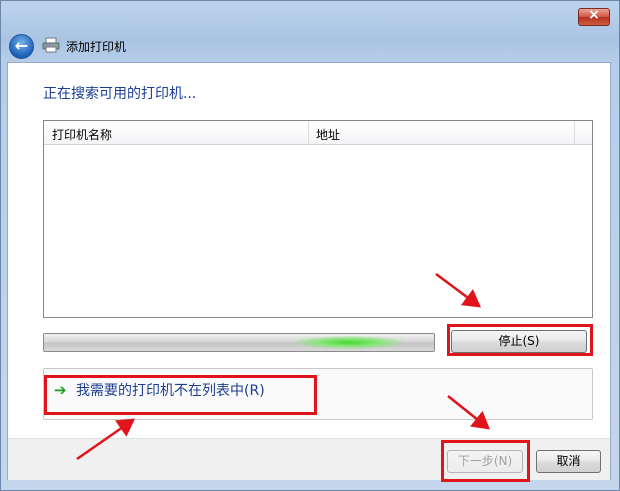  What do you see at coordinates (106, 439) in the screenshot?
I see `annotation-arrow-link` at bounding box center [106, 439].